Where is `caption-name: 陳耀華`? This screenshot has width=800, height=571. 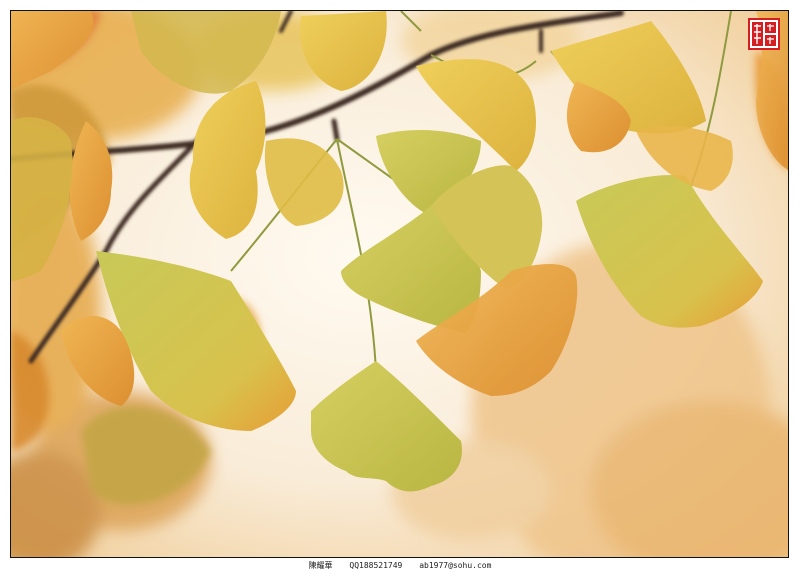
caption-name: 陳耀華 is located at coordinates (320, 565).